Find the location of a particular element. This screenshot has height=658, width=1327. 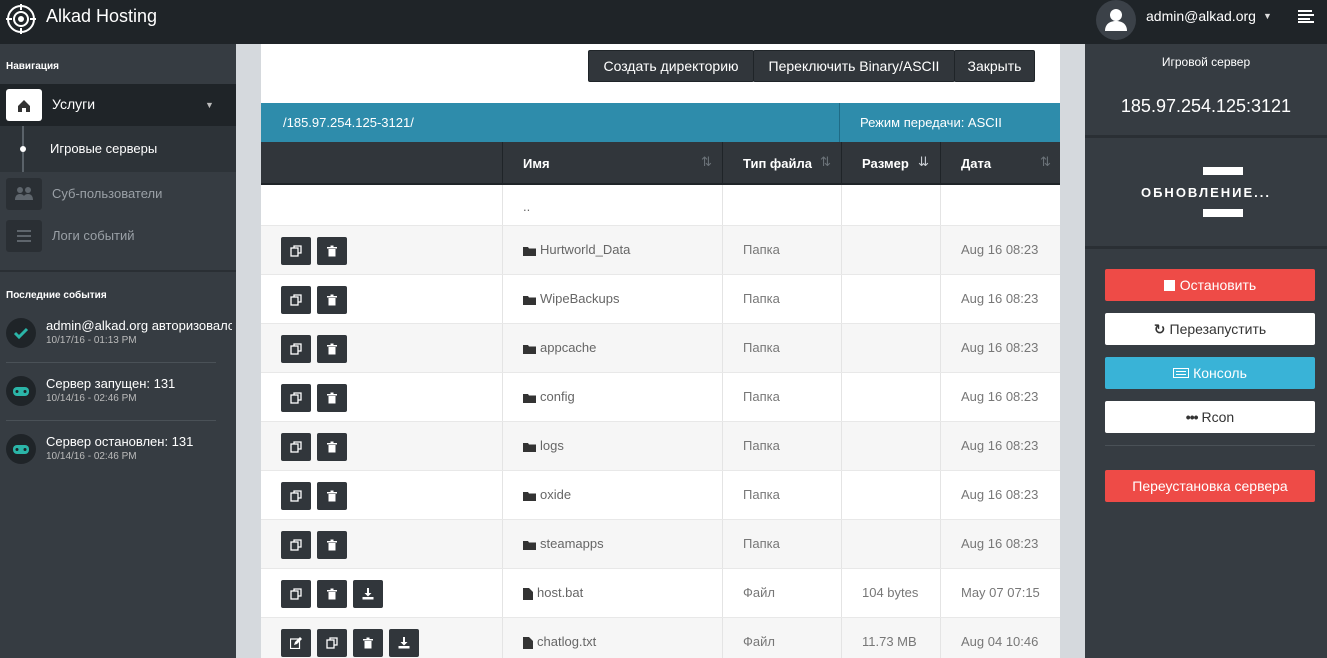

file-name: chatlog.txt is located at coordinates (559, 641).